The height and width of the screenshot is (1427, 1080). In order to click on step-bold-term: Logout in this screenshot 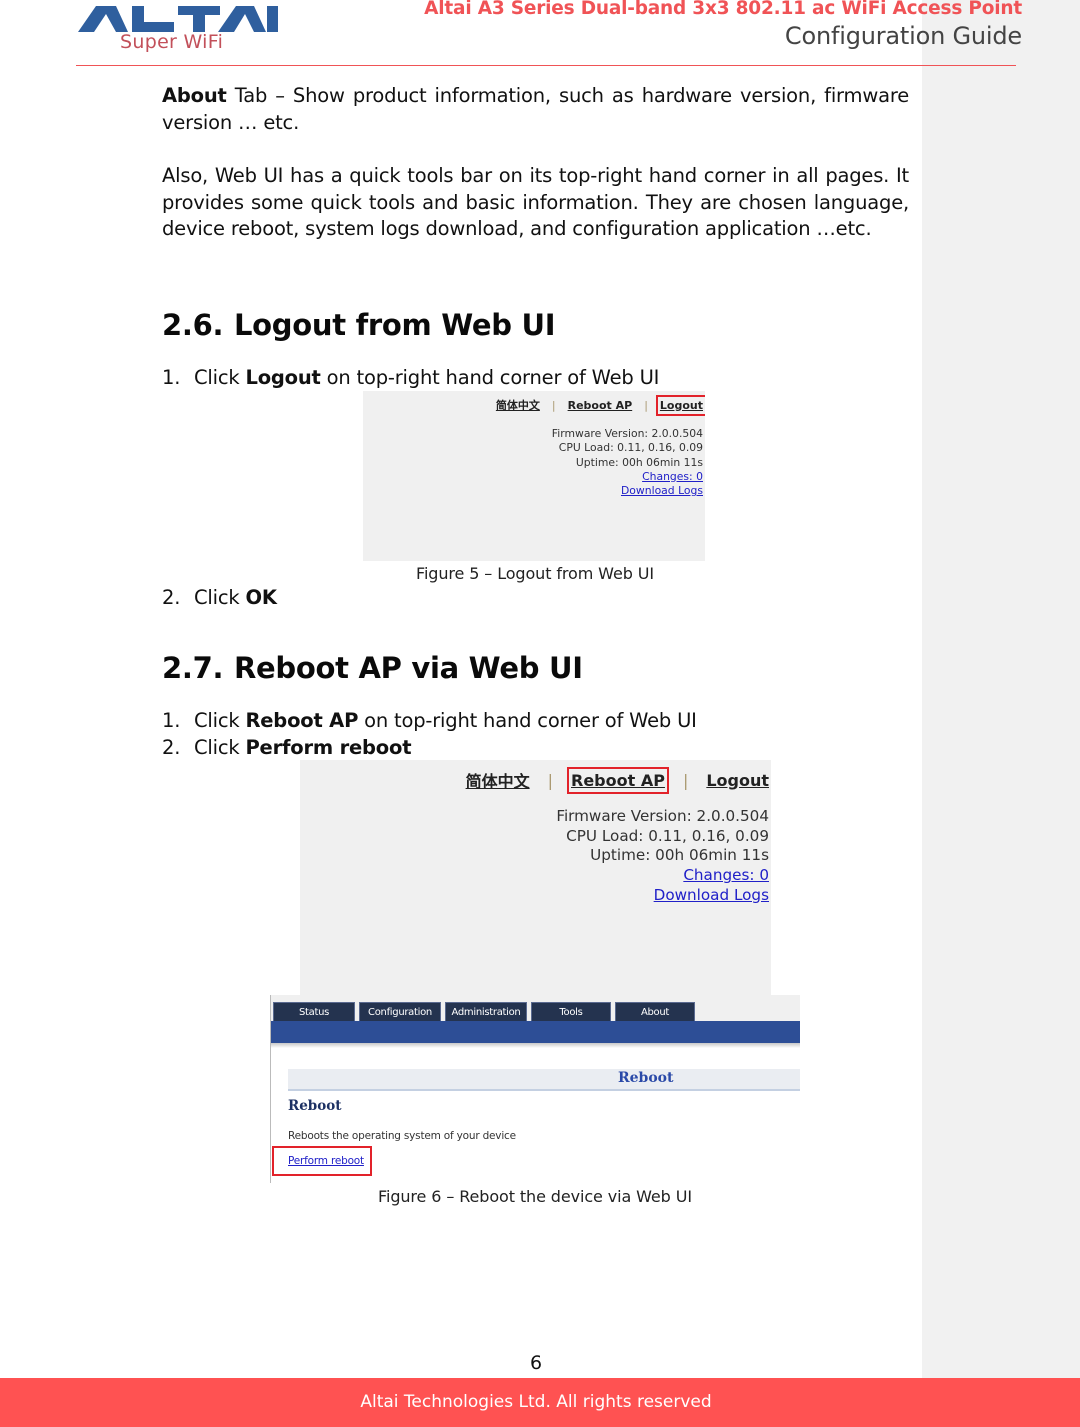, I will do `click(283, 377)`.